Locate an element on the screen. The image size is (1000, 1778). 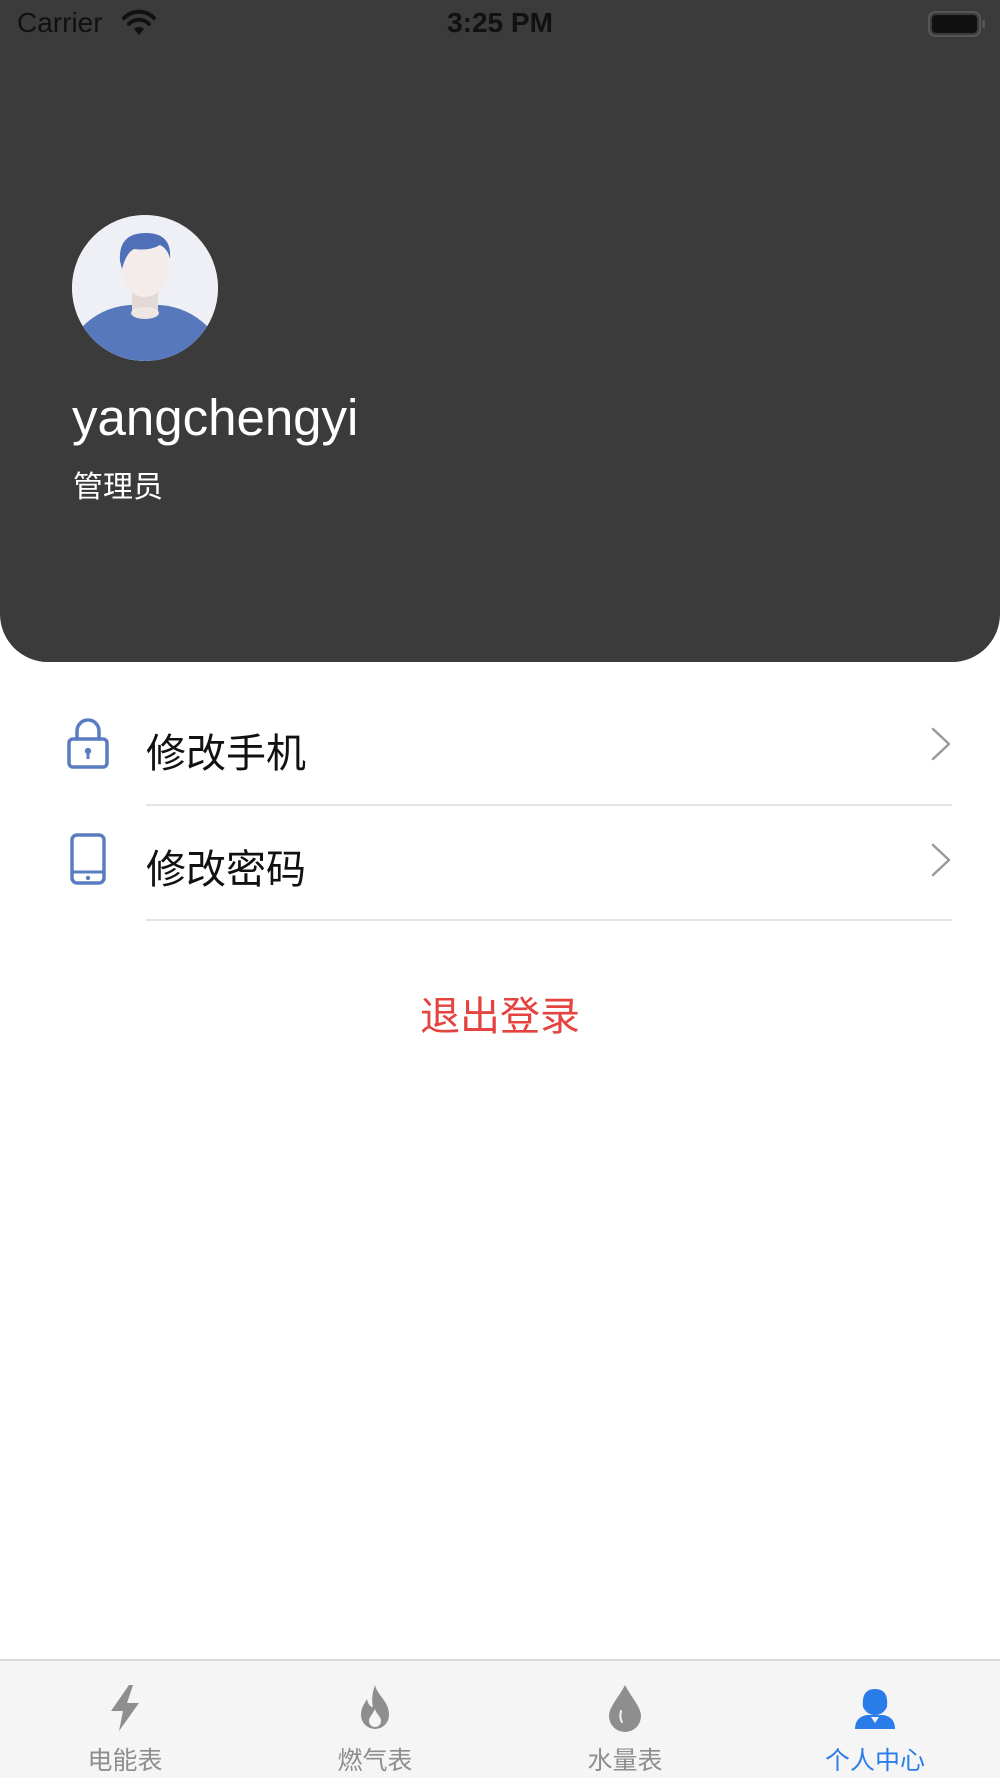
tab-label: 水量表 is located at coordinates (625, 1760).